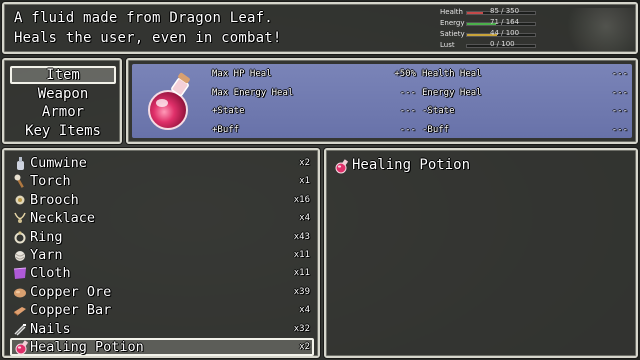 The width and height of the screenshot is (640, 360). What do you see at coordinates (505, 33) in the screenshot?
I see `stat-value: 44 / 100` at bounding box center [505, 33].